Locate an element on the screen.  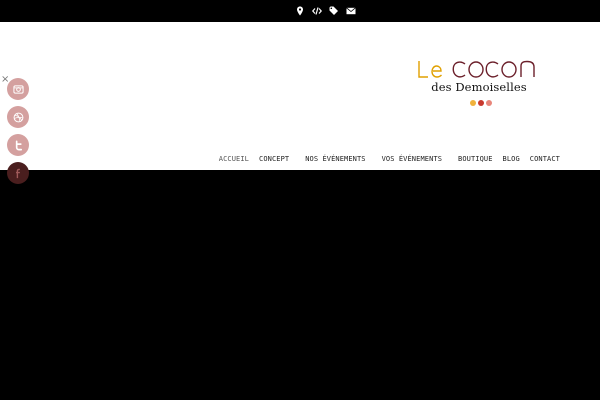
map-pin-icon is located at coordinates (300, 11).